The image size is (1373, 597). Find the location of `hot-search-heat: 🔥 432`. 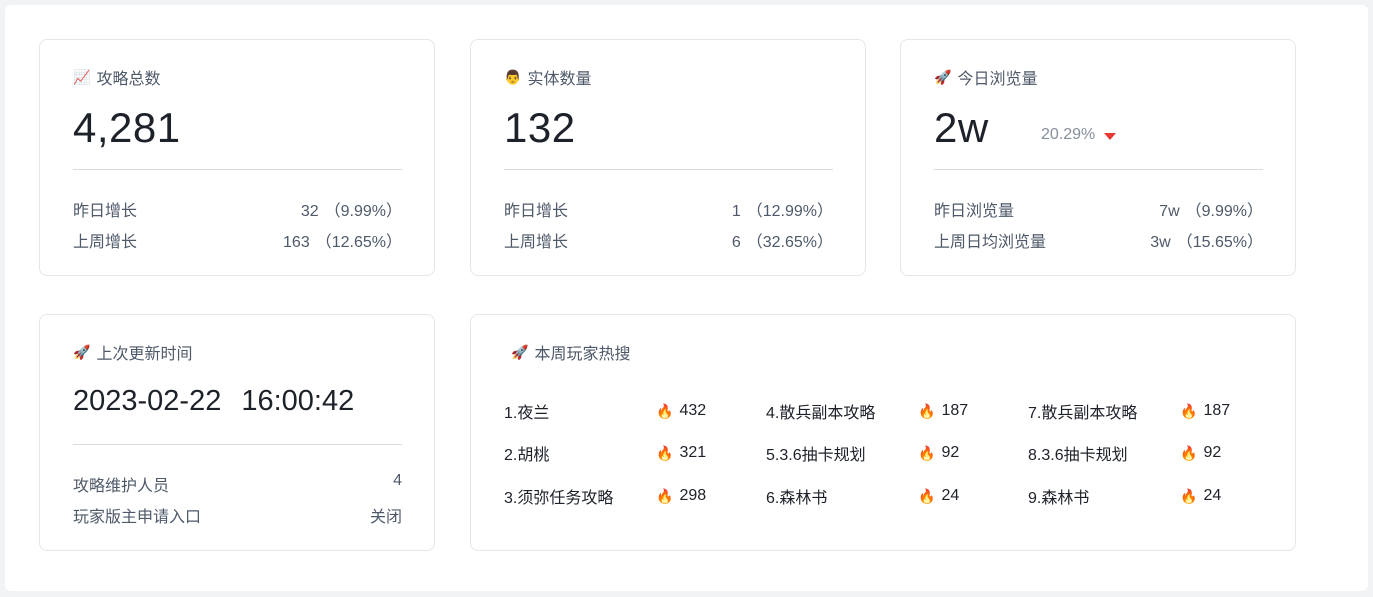

hot-search-heat: 🔥 432 is located at coordinates (681, 411).